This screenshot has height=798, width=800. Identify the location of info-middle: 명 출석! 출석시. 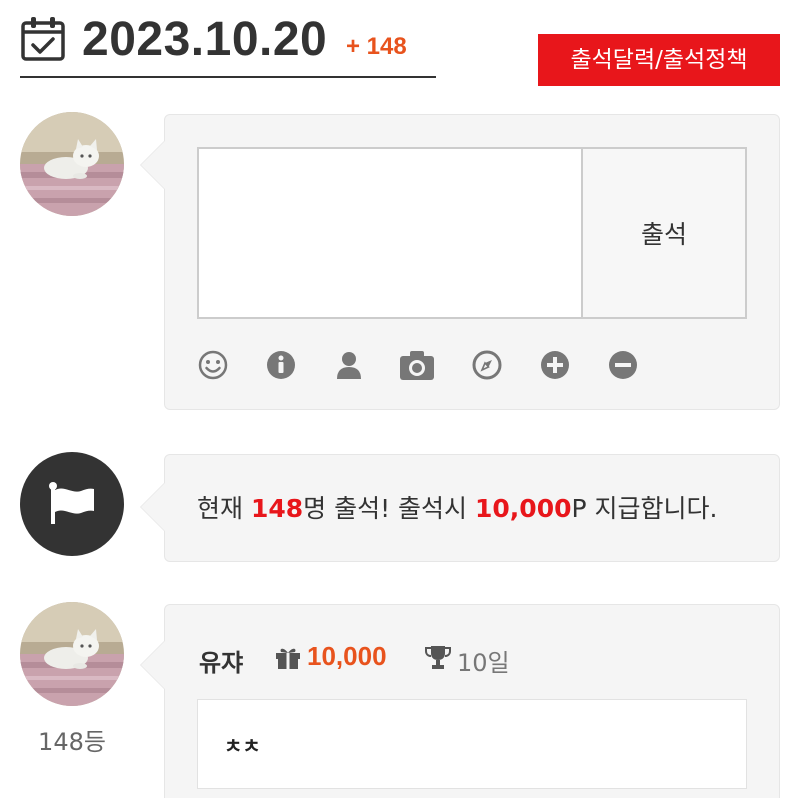
(389, 508).